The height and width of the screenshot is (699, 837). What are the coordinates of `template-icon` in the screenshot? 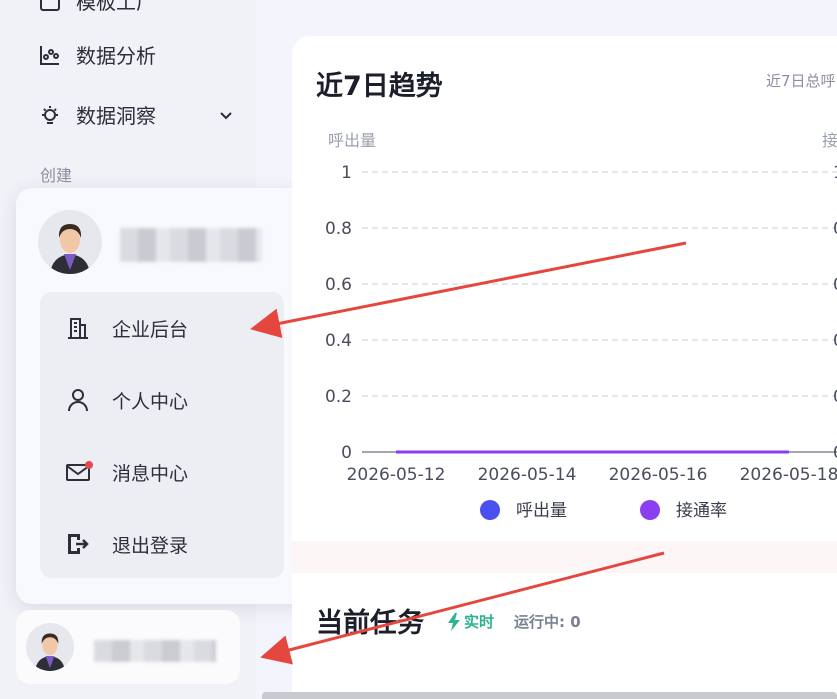 It's located at (50, 6).